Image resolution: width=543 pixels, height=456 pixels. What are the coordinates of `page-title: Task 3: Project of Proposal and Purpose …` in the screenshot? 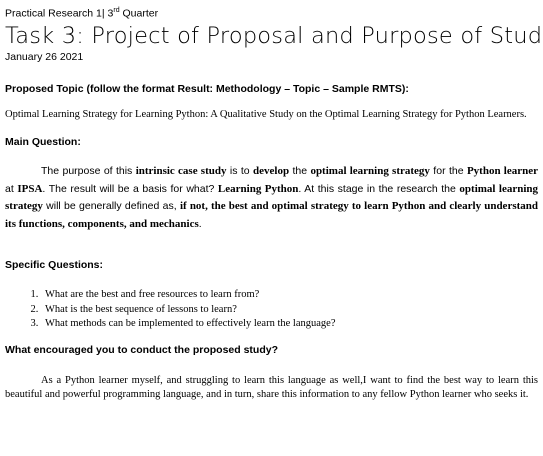 It's located at (274, 35).